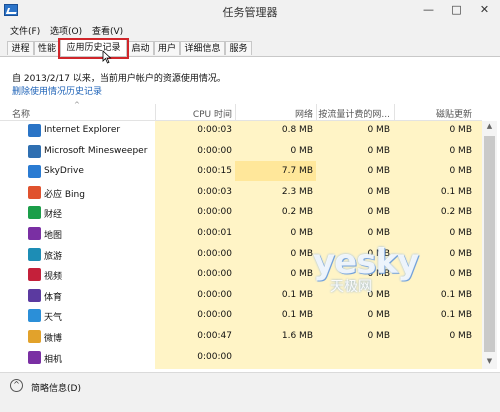  I want to click on minimize-button: —, so click(428, 10).